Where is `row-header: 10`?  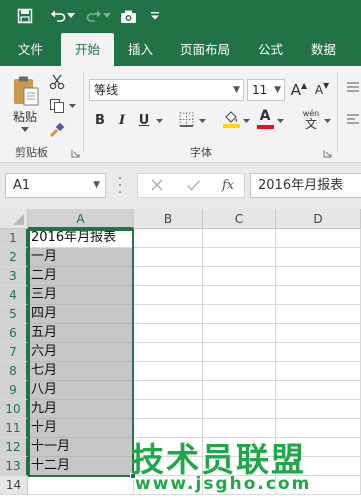 row-header: 10 is located at coordinates (14, 409).